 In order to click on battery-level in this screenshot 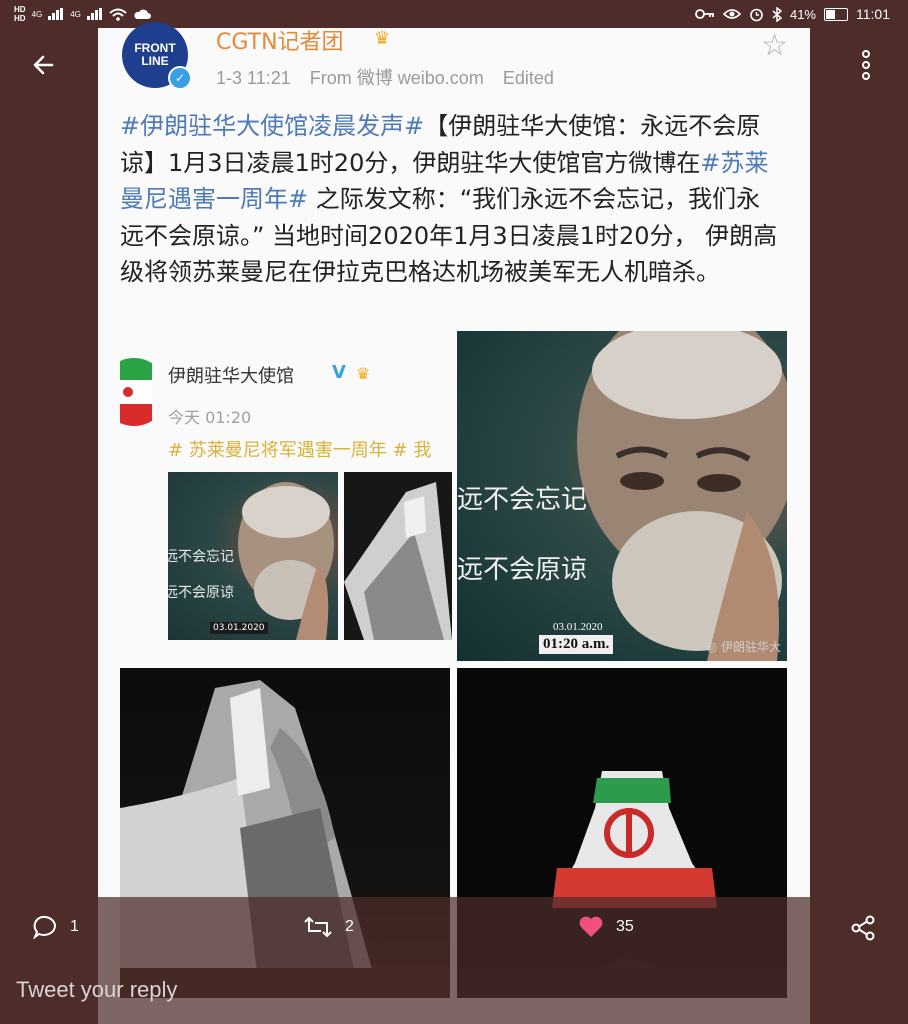, I will do `click(831, 14)`.